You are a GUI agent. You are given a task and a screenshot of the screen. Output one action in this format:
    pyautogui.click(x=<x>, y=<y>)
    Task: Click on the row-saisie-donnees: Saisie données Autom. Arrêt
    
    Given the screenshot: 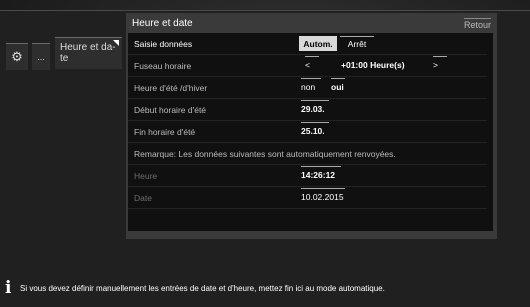 What is the action you would take?
    pyautogui.click(x=310, y=44)
    